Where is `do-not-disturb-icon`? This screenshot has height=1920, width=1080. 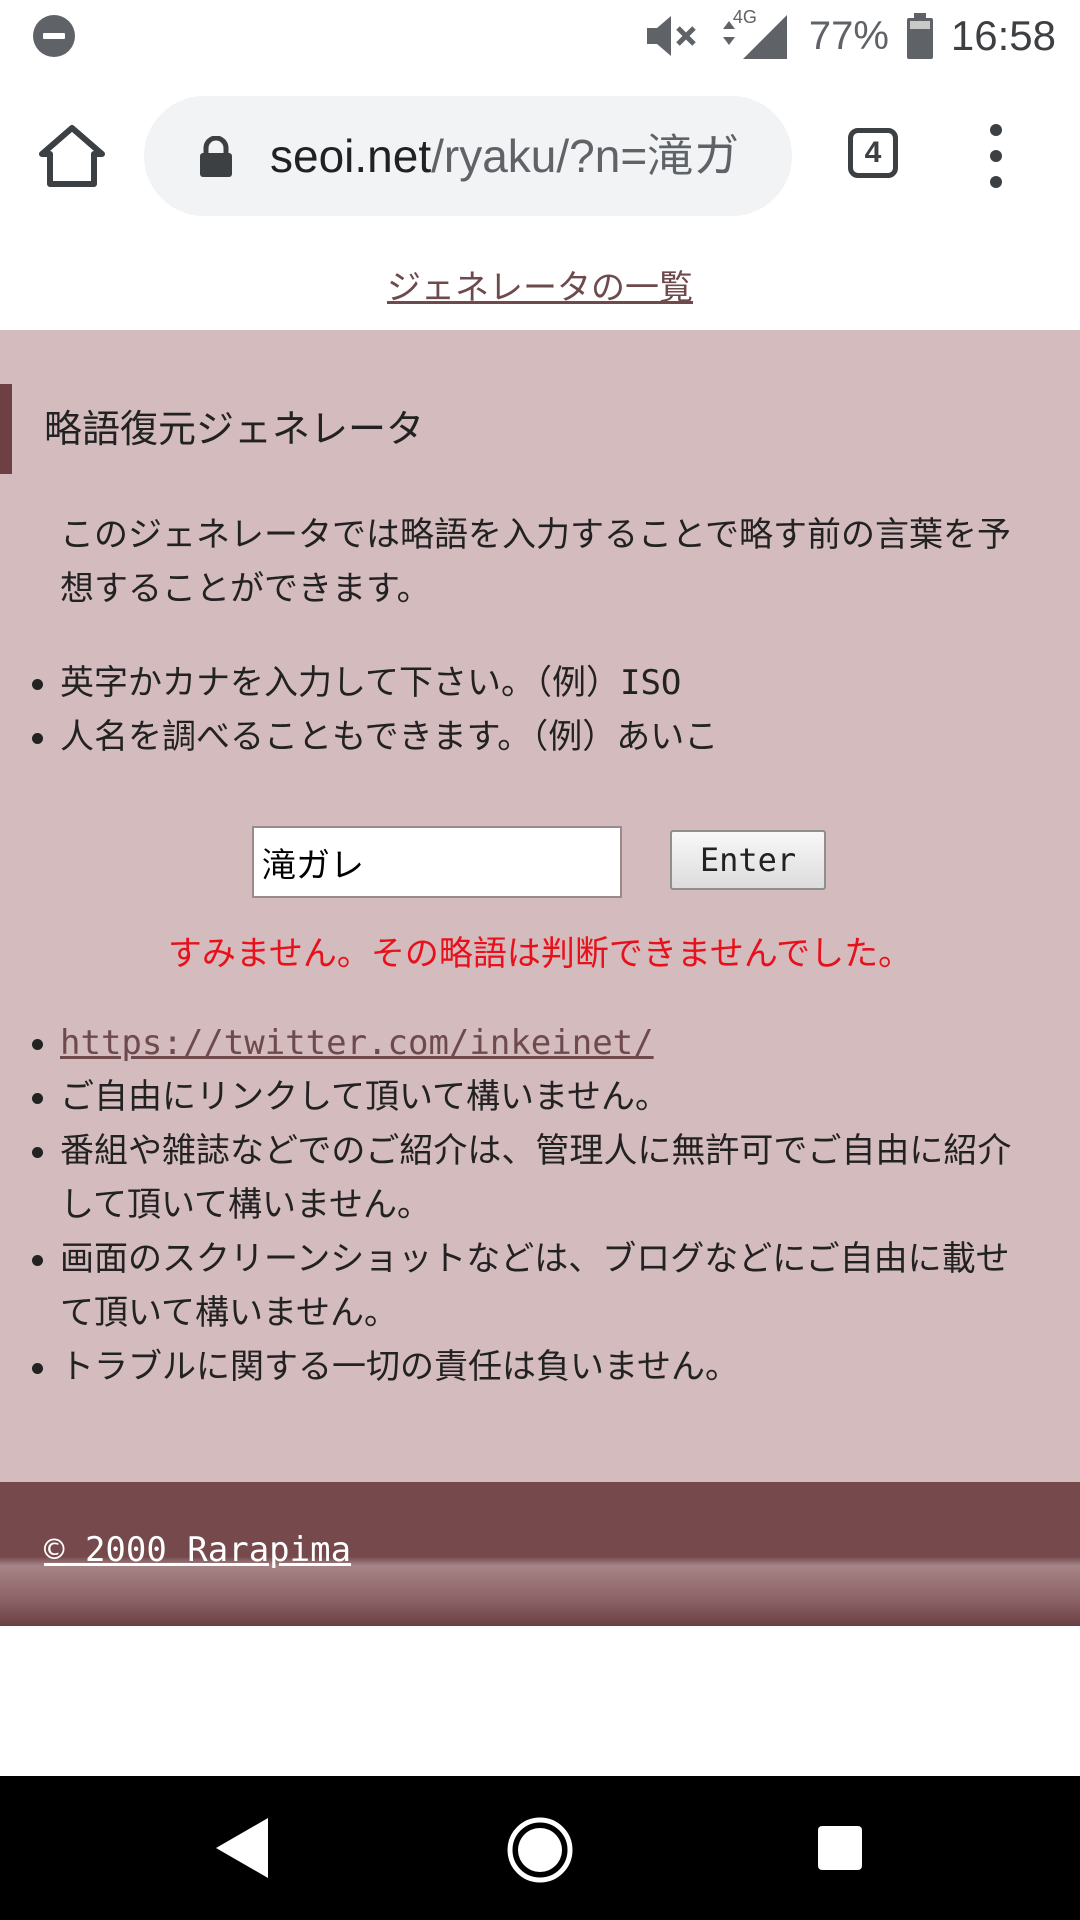 do-not-disturb-icon is located at coordinates (54, 36).